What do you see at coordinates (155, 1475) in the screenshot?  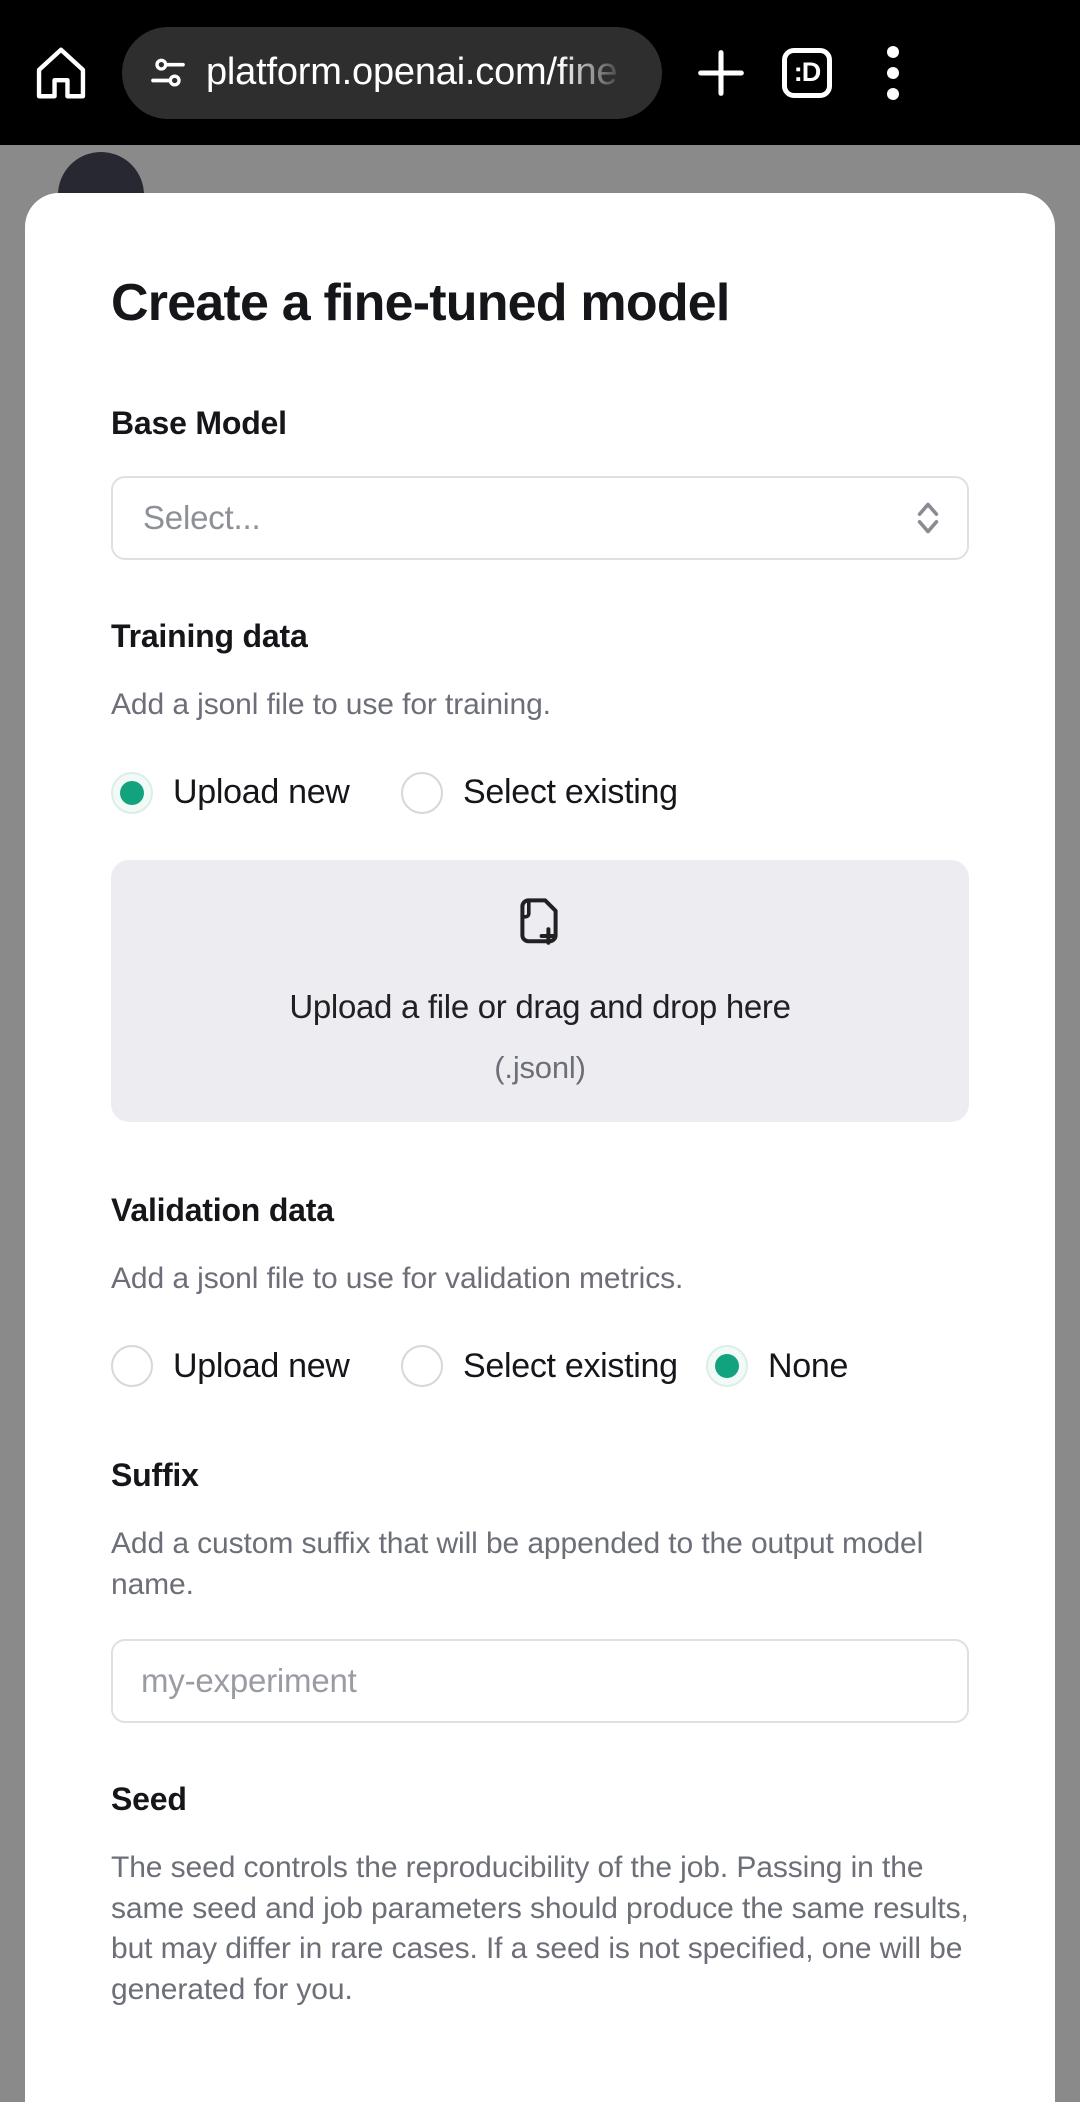 I see `suffix-label: Suffix` at bounding box center [155, 1475].